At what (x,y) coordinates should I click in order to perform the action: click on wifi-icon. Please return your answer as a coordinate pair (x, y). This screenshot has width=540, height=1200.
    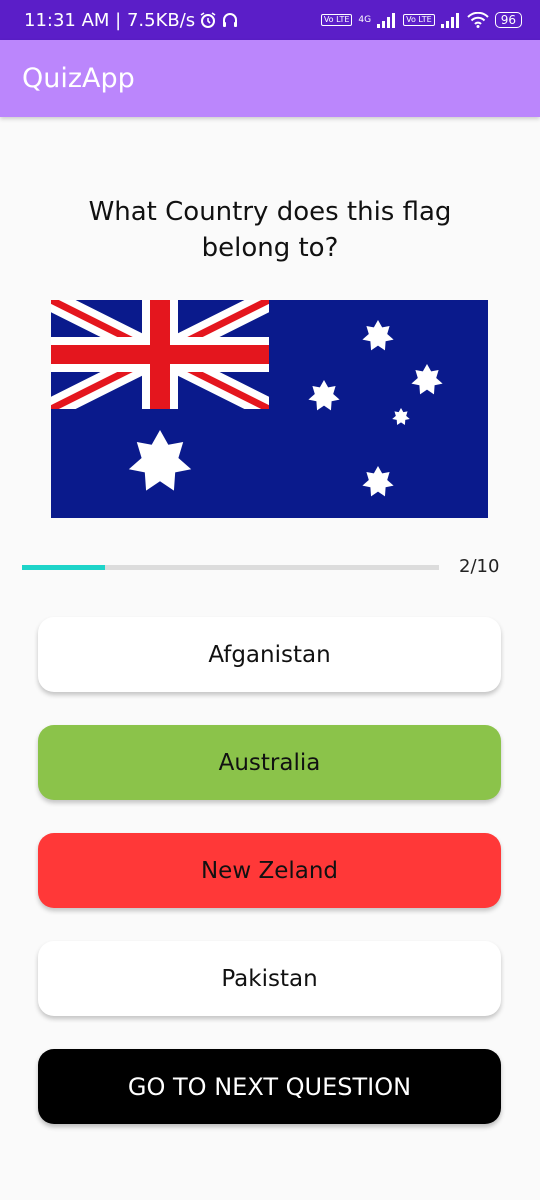
    Looking at the image, I should click on (478, 20).